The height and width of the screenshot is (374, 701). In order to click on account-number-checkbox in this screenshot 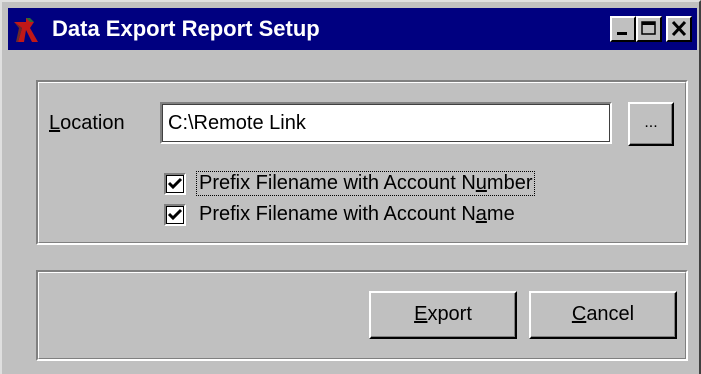, I will do `click(175, 184)`.